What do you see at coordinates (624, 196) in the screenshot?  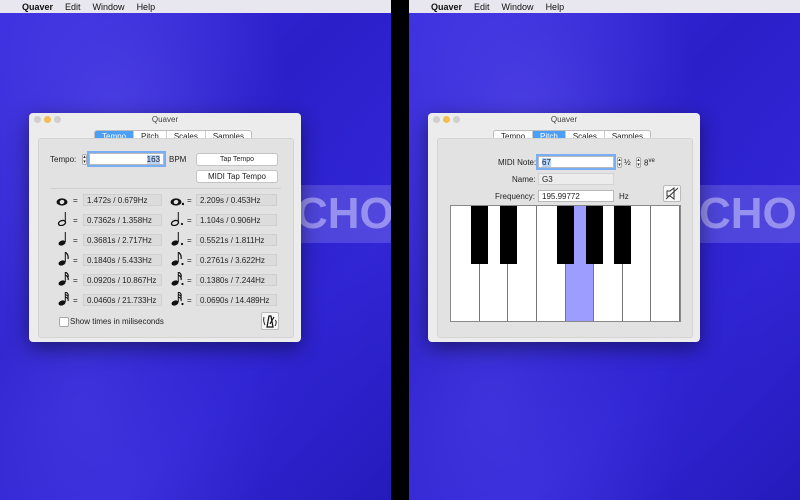 I see `hz-label: Hz` at bounding box center [624, 196].